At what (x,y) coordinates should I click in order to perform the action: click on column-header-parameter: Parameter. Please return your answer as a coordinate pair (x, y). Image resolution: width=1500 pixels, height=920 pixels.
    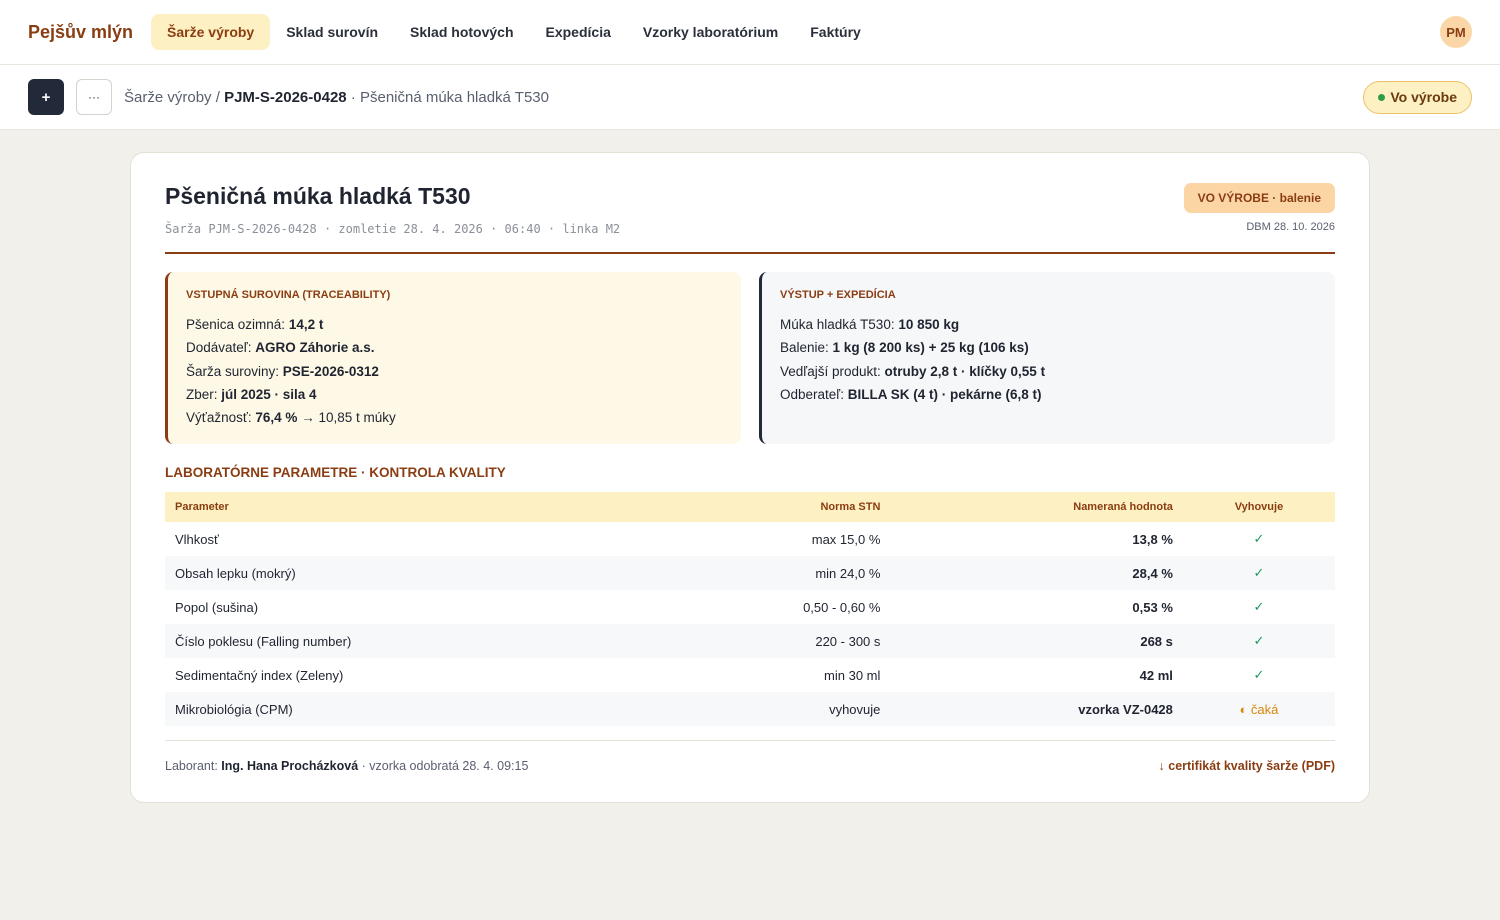
    Looking at the image, I should click on (440, 507).